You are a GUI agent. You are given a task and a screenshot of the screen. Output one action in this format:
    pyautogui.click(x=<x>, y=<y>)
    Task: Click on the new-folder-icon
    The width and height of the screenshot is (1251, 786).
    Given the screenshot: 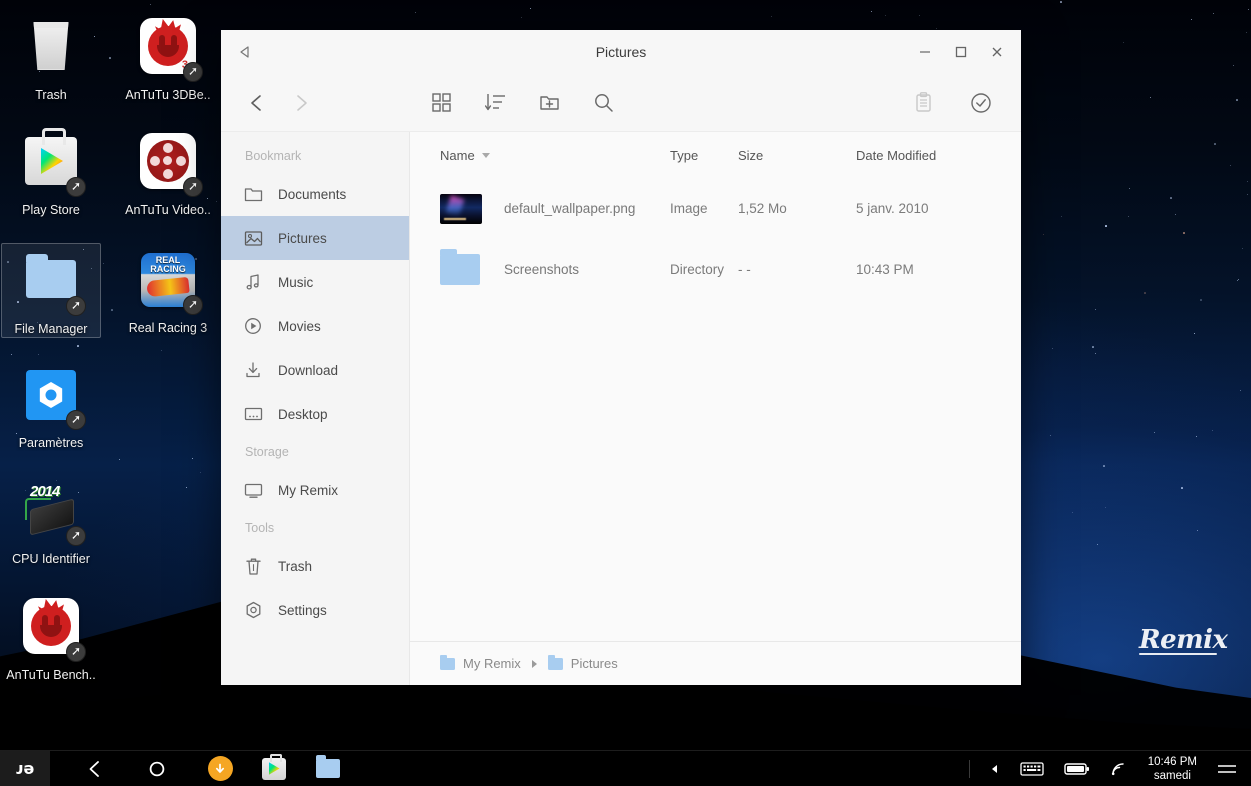 What is the action you would take?
    pyautogui.click(x=549, y=103)
    